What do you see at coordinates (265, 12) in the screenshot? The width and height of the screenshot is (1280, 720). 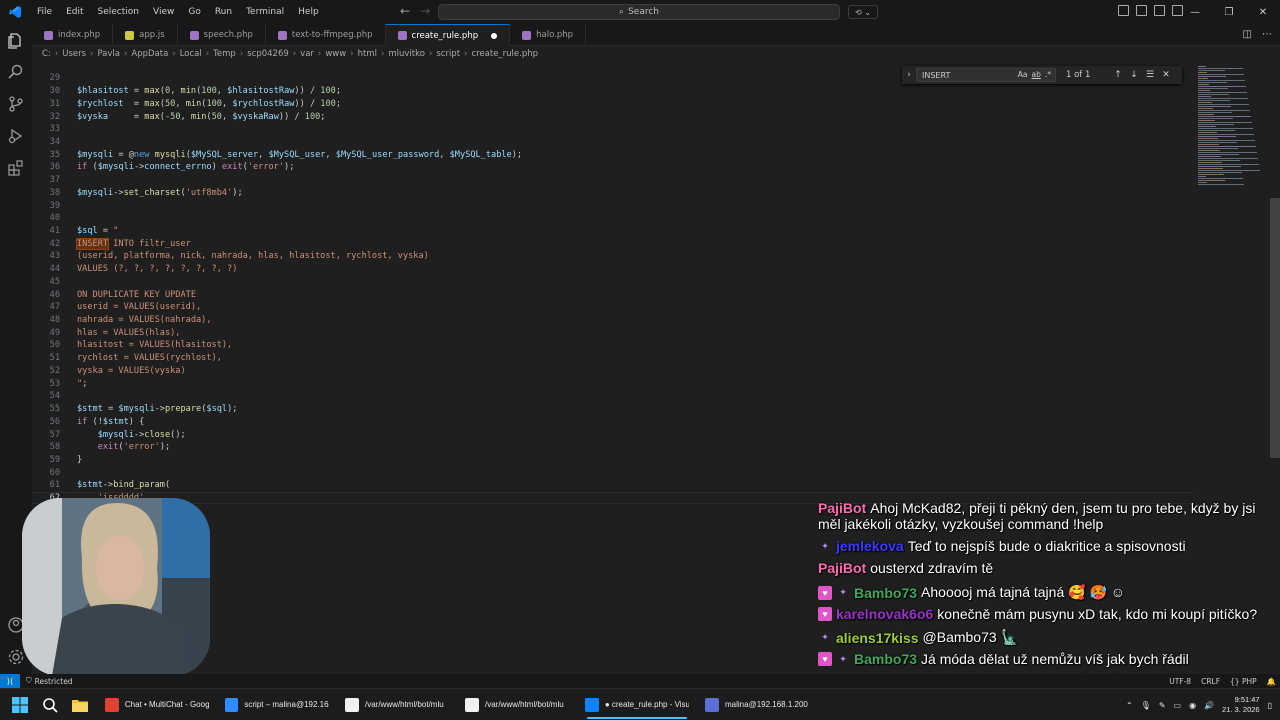 I see `menu-item-terminal: Terminal` at bounding box center [265, 12].